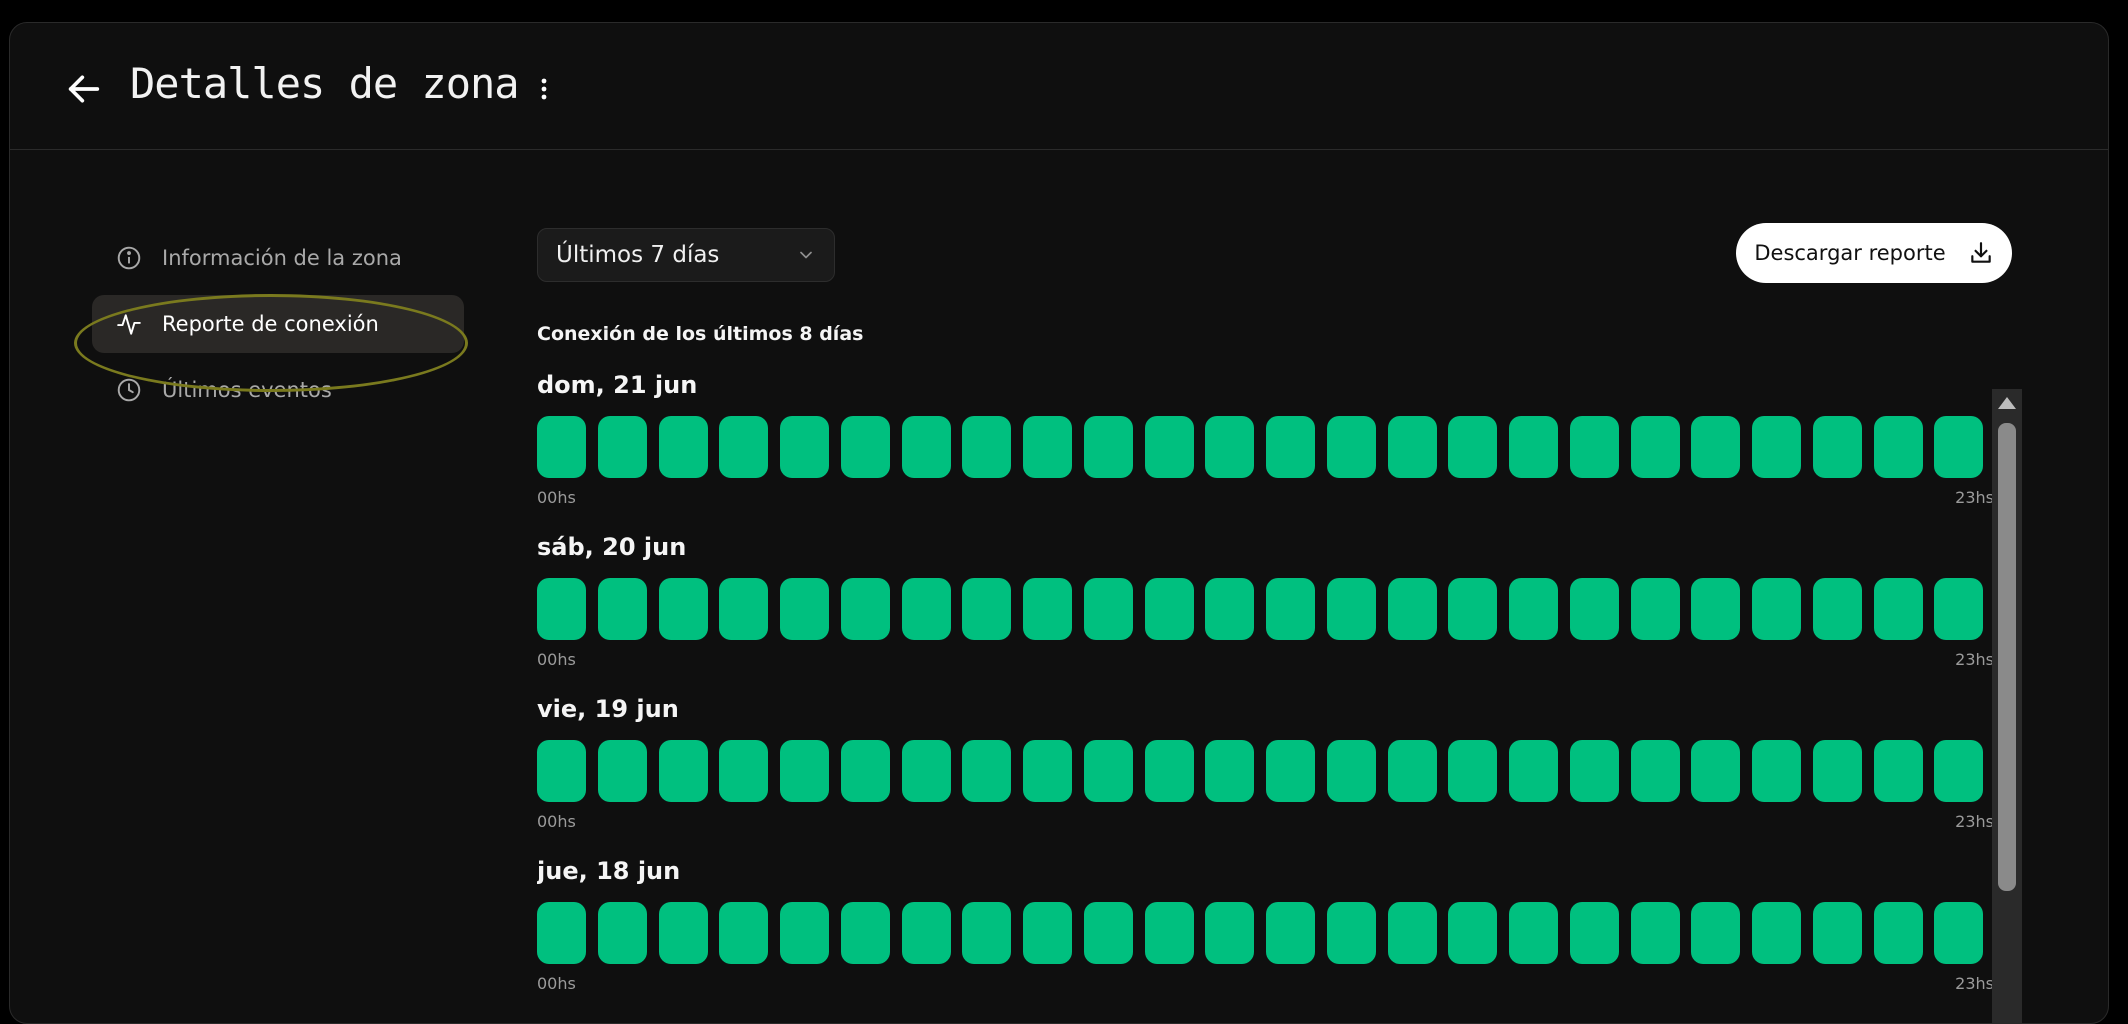 The width and height of the screenshot is (2128, 1024). Describe the element at coordinates (2007, 403) in the screenshot. I see `scroll-up-arrow-icon` at that location.